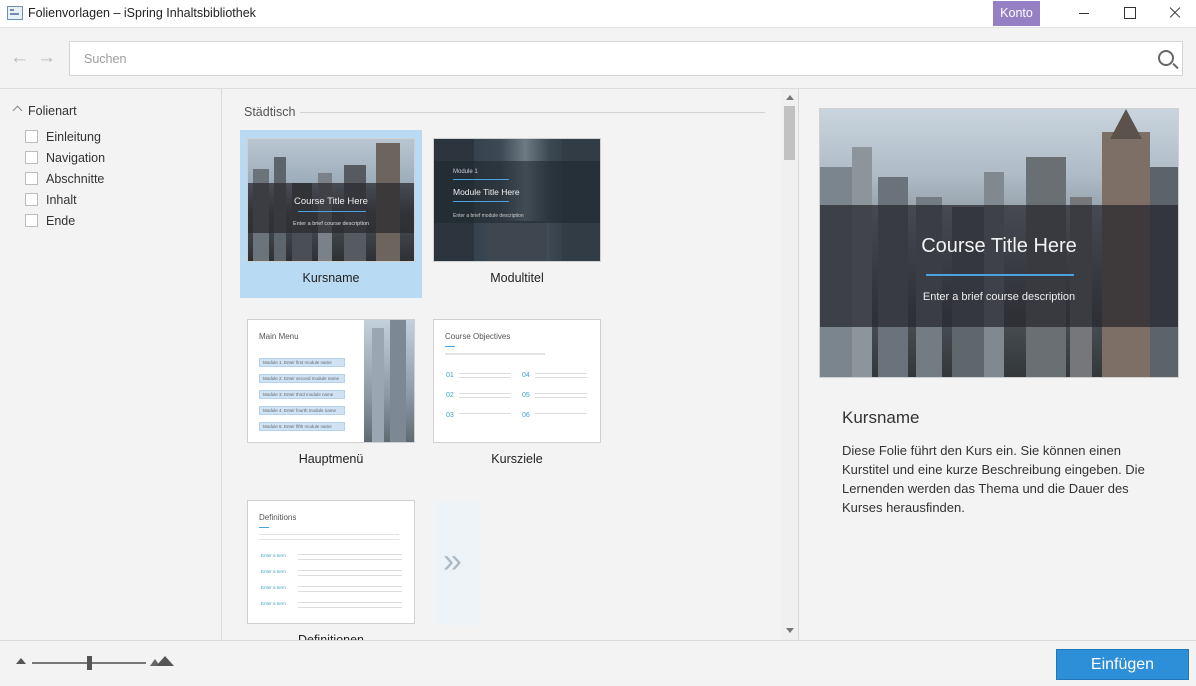 The image size is (1196, 686). Describe the element at coordinates (789, 364) in the screenshot. I see `gallery-scrollbar` at that location.